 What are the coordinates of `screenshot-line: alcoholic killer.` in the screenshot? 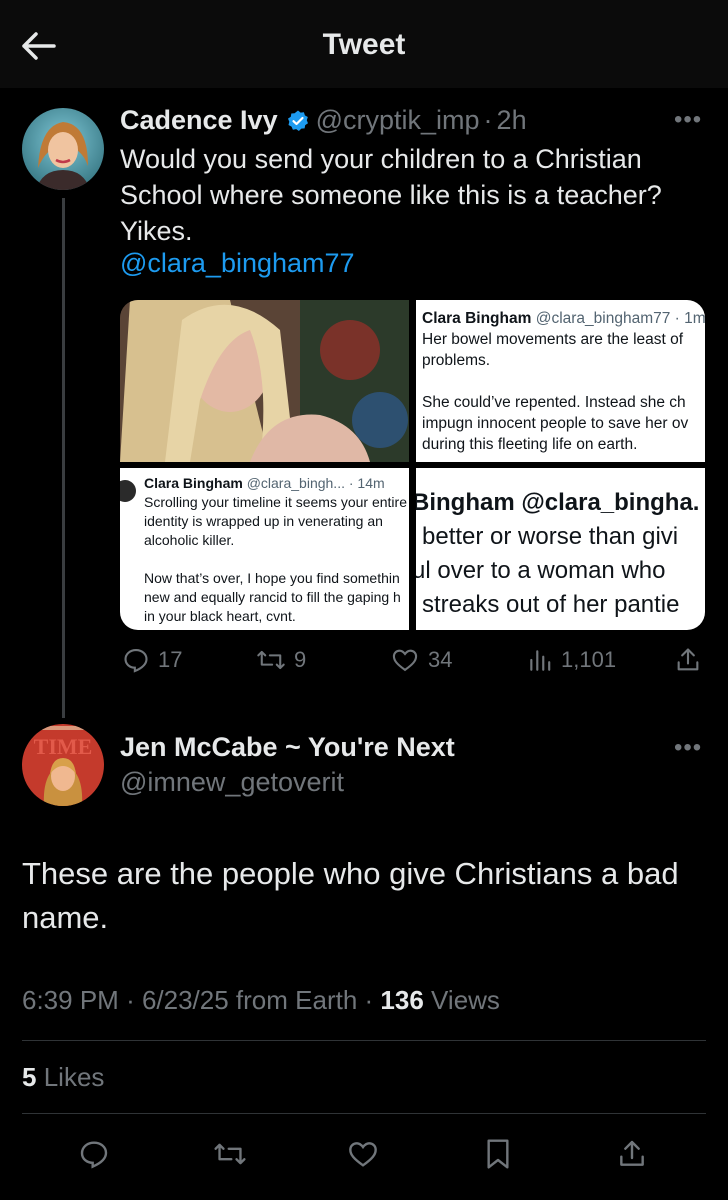 It's located at (189, 540).